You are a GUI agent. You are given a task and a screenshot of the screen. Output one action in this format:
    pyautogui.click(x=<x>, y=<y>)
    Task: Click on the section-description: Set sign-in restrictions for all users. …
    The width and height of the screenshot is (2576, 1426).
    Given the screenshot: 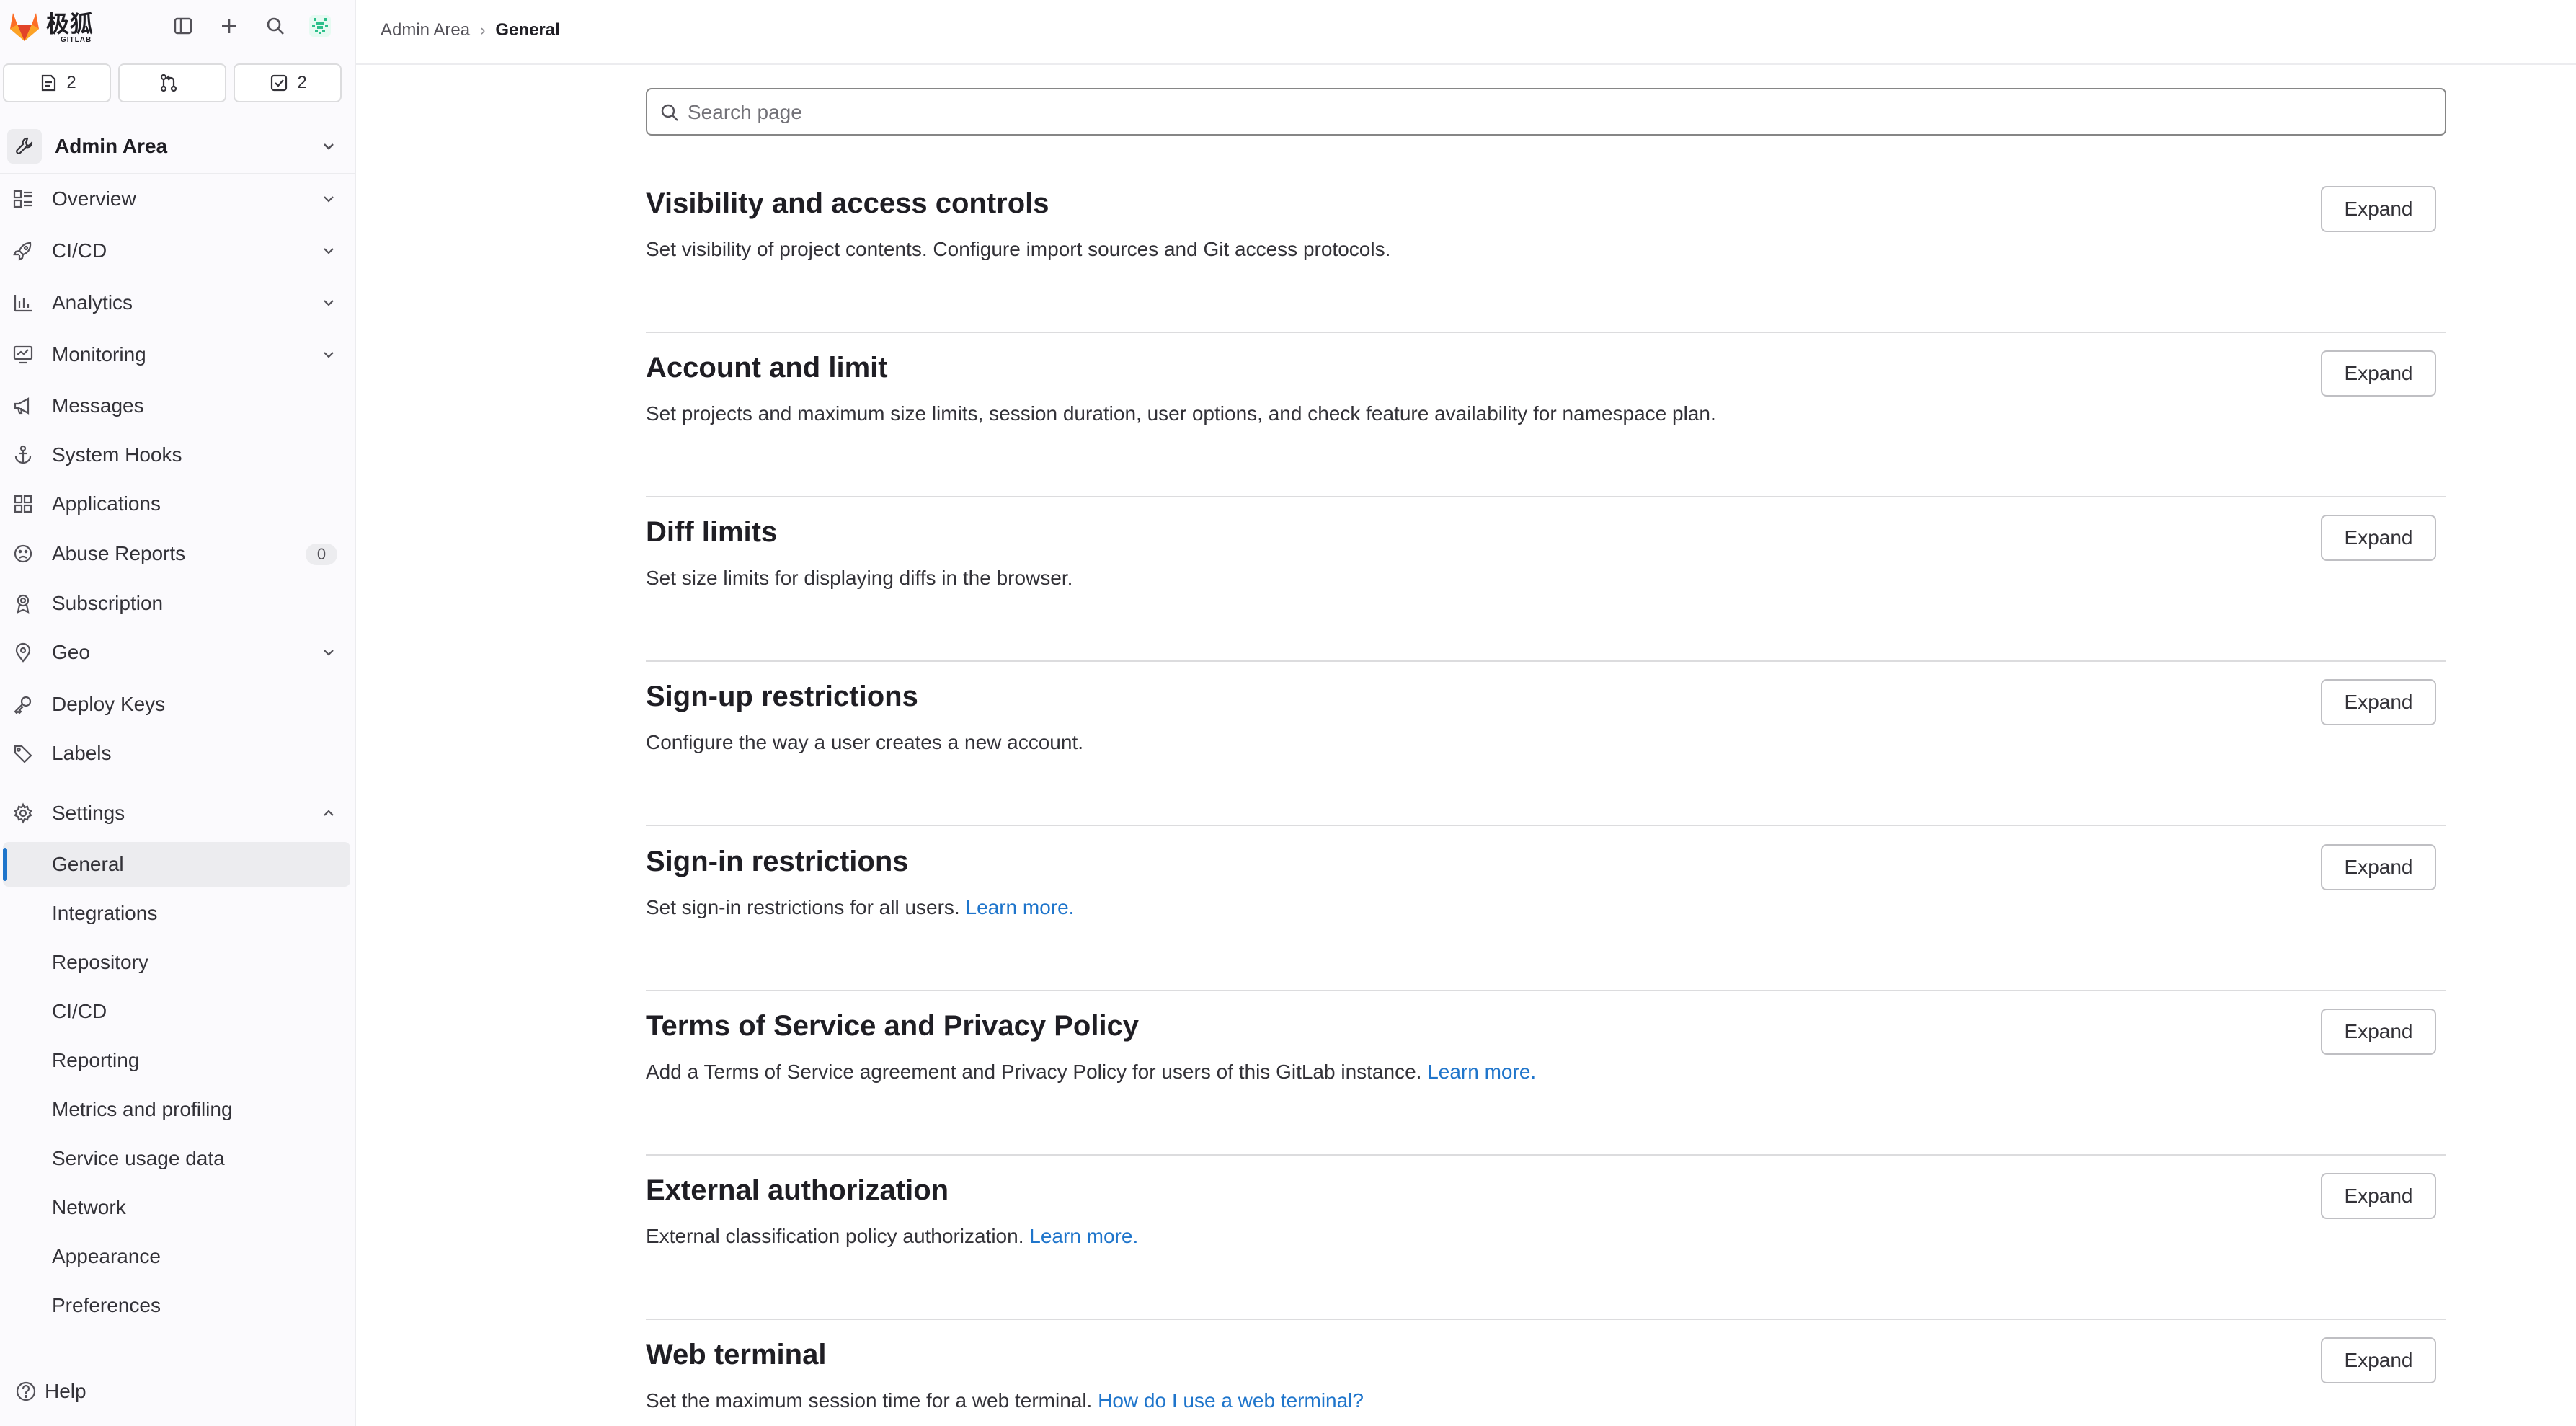 What is the action you would take?
    pyautogui.click(x=860, y=907)
    